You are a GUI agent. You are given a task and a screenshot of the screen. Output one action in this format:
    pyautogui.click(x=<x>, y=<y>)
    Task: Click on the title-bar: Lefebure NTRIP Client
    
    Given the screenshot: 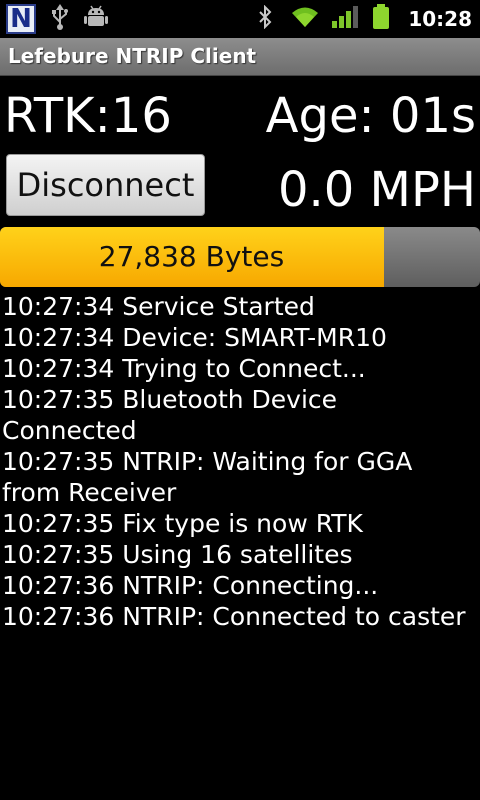 What is the action you would take?
    pyautogui.click(x=240, y=57)
    